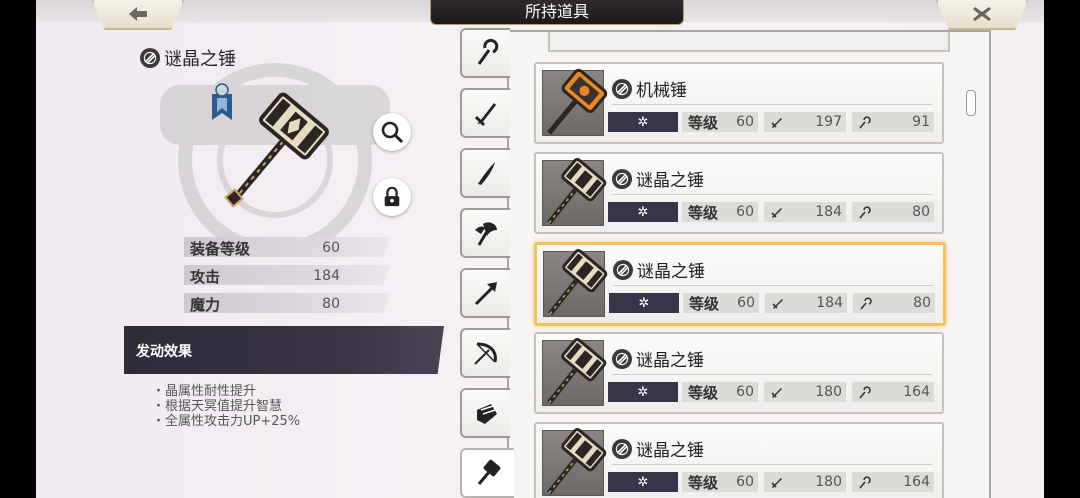  I want to click on item-card-title: 机械锤, so click(649, 88).